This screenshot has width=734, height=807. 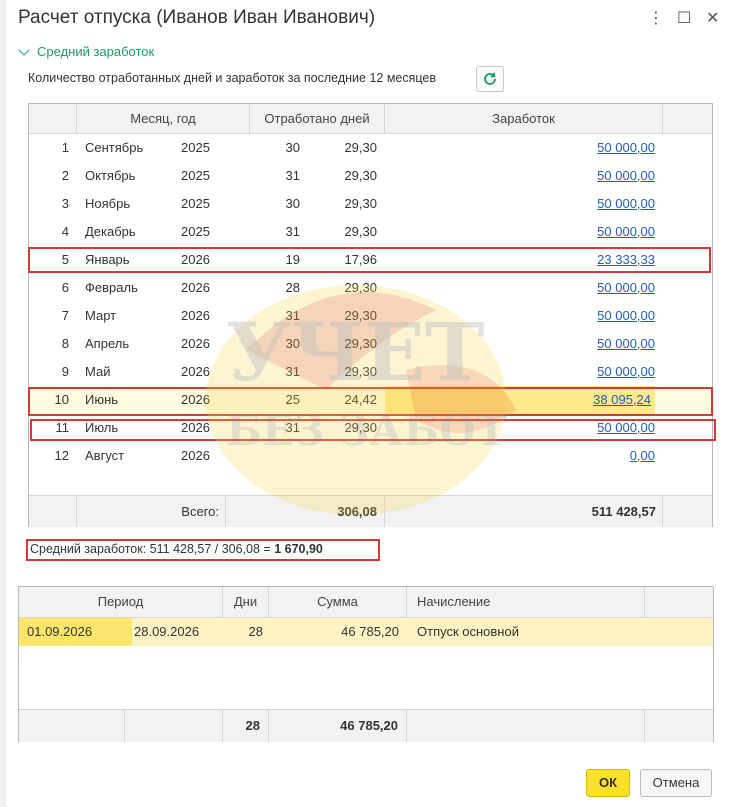 What do you see at coordinates (360, 399) in the screenshot?
I see `row-coef: 24,42` at bounding box center [360, 399].